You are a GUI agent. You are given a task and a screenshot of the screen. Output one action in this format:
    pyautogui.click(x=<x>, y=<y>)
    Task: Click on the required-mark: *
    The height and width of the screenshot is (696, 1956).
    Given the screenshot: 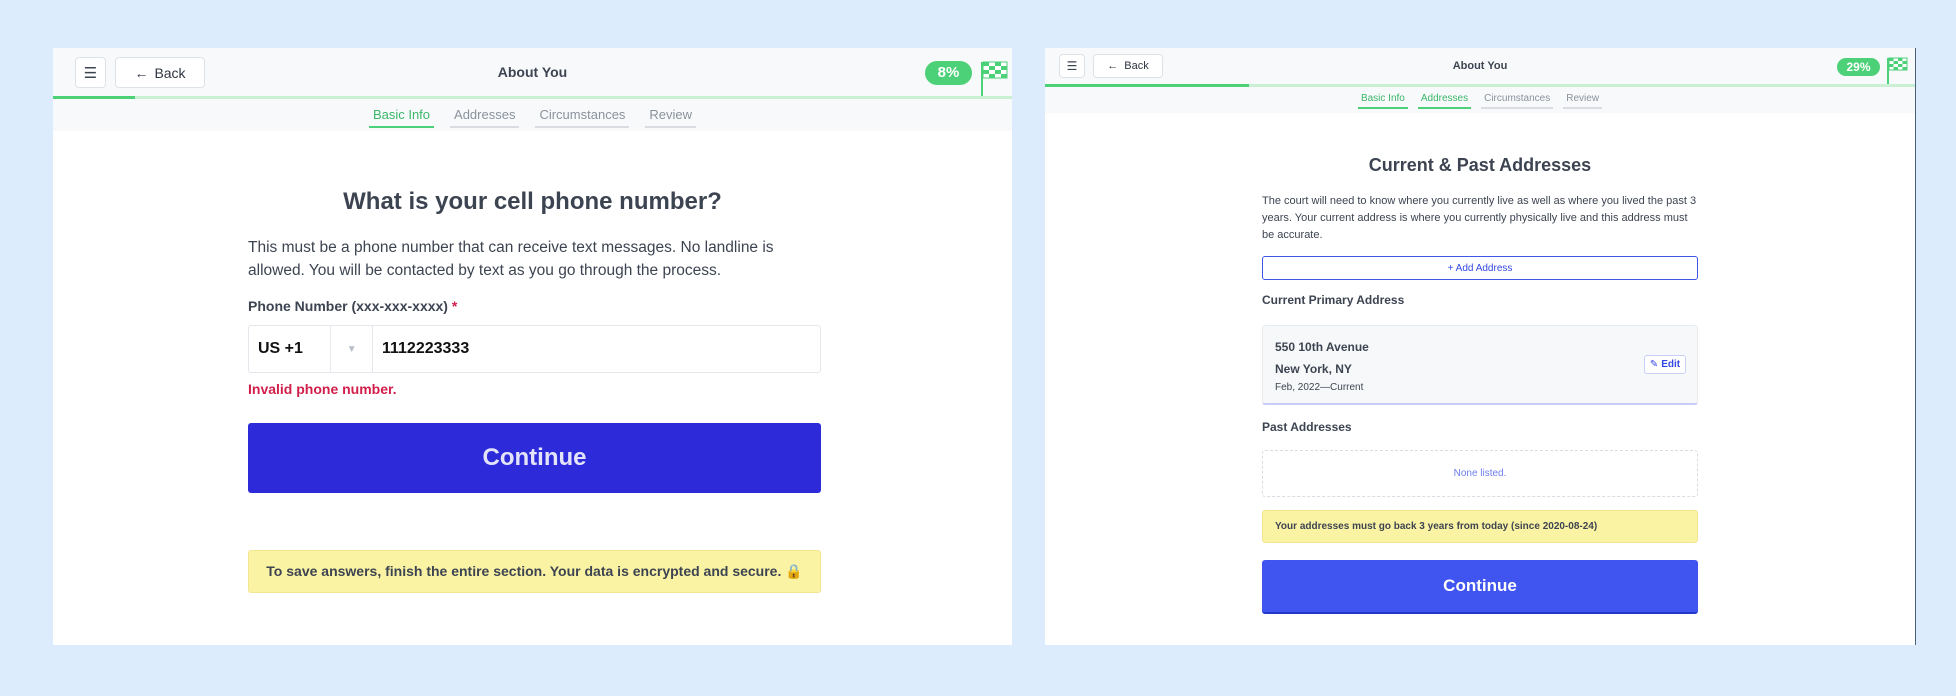 What is the action you would take?
    pyautogui.click(x=454, y=306)
    